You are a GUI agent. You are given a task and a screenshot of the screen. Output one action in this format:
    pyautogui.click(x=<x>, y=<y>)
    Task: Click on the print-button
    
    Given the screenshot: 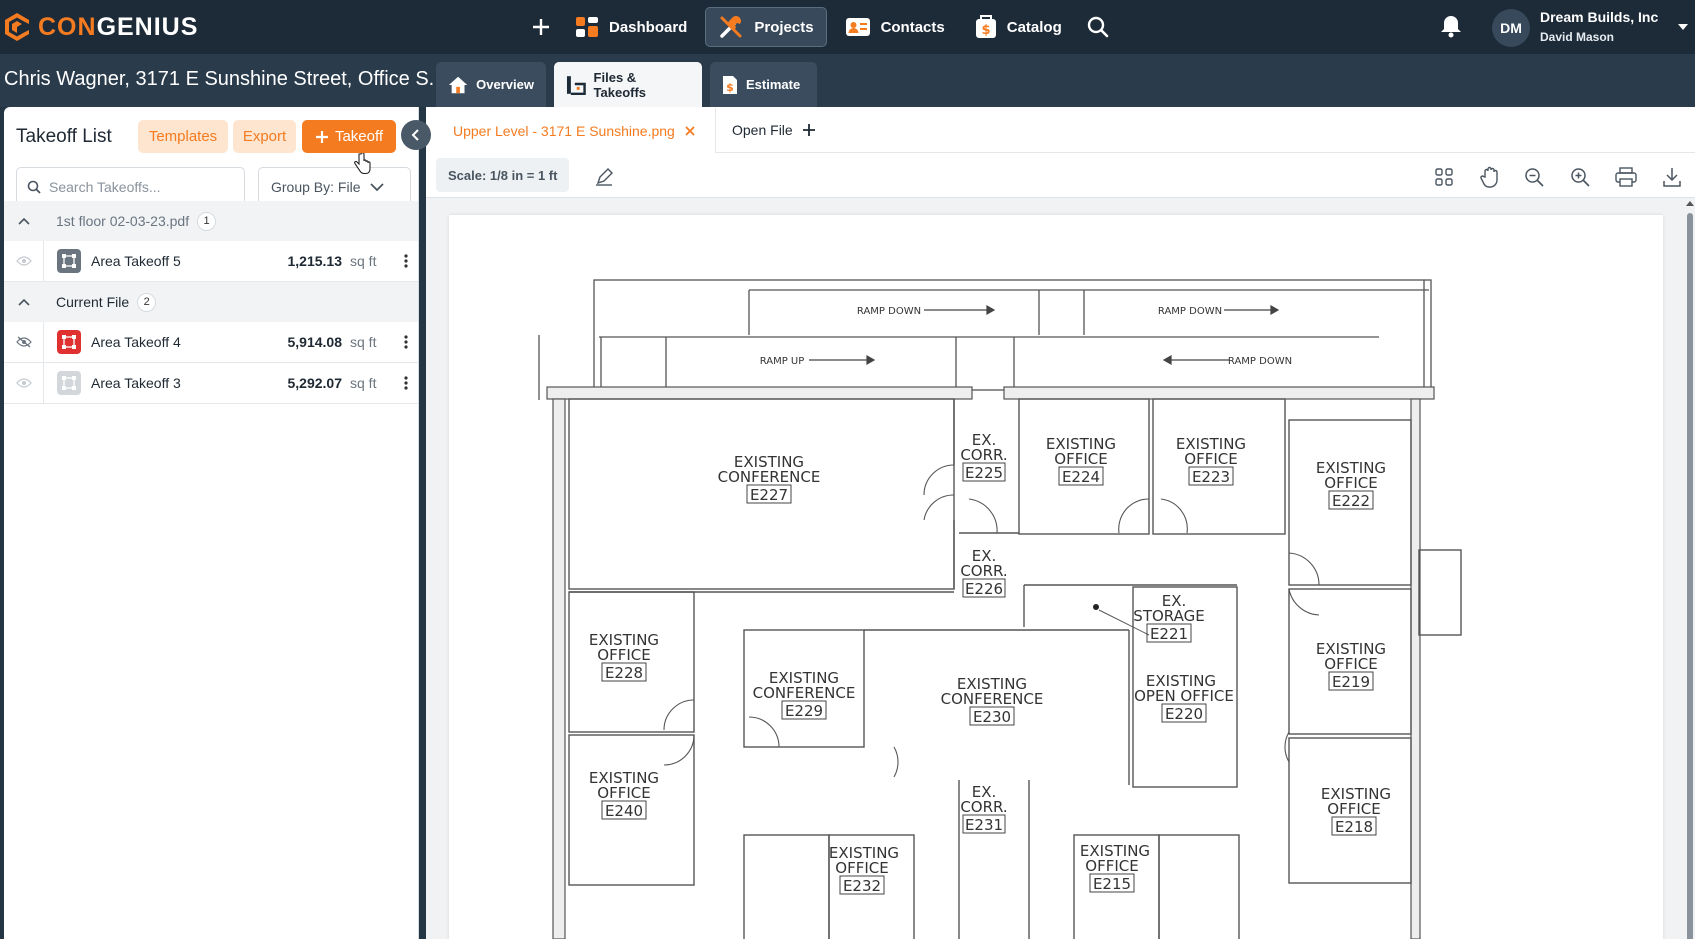 What is the action you would take?
    pyautogui.click(x=1626, y=177)
    